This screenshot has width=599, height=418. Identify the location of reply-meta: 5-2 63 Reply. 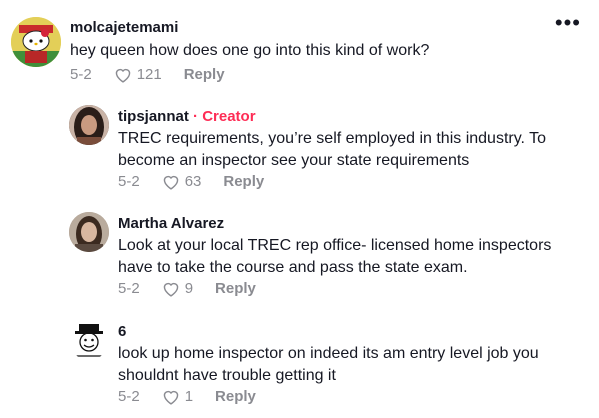
(191, 181).